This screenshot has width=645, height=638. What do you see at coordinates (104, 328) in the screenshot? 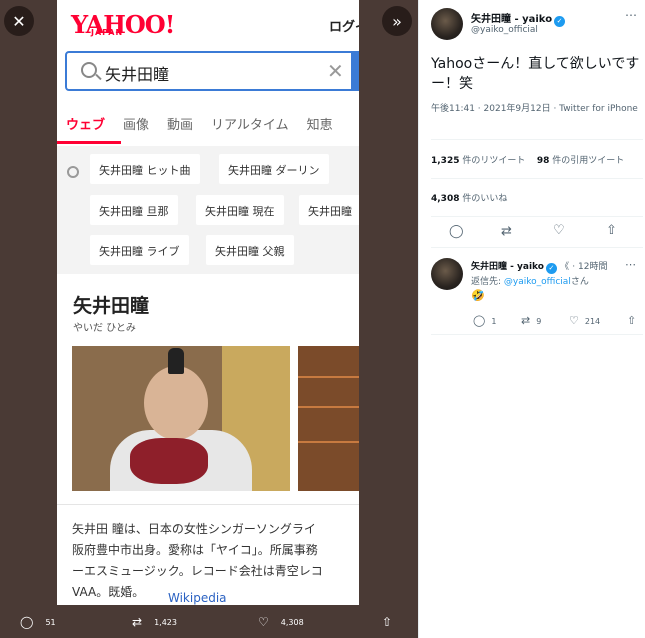
I see `knowledge-panel-reading: やいだ ひとみ` at bounding box center [104, 328].